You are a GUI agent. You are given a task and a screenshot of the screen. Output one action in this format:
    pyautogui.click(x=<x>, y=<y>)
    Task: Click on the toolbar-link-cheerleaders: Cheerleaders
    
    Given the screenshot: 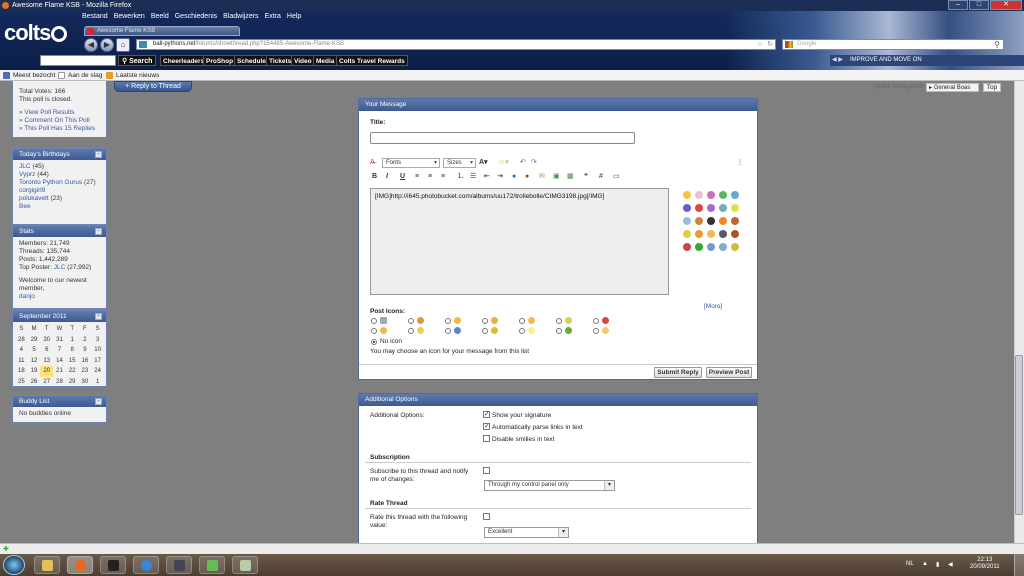 What is the action you would take?
    pyautogui.click(x=184, y=60)
    